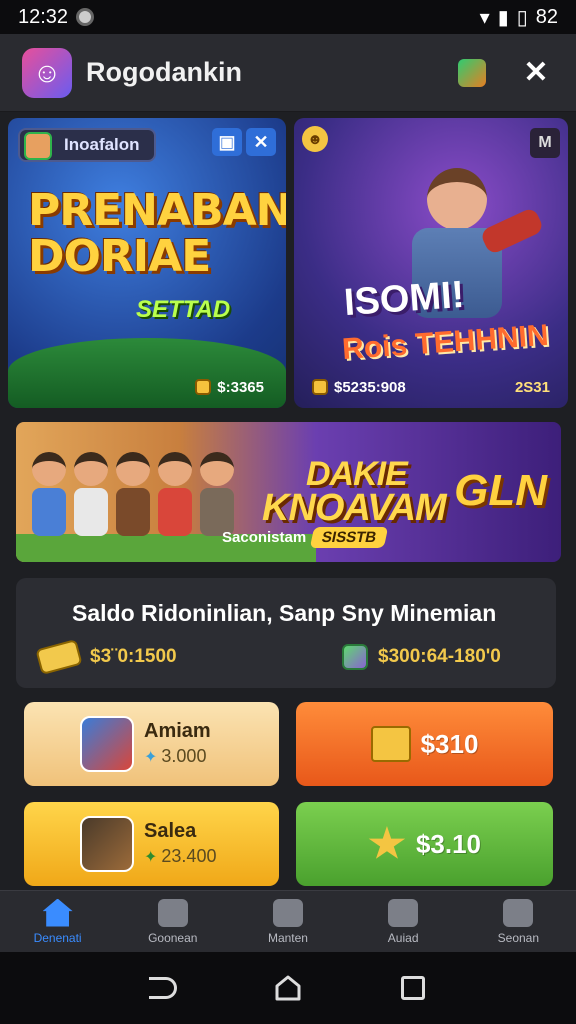 Image resolution: width=576 pixels, height=1024 pixels. Describe the element at coordinates (151, 844) in the screenshot. I see `reward-tile-salea: Salea ✦ 23.400` at that location.